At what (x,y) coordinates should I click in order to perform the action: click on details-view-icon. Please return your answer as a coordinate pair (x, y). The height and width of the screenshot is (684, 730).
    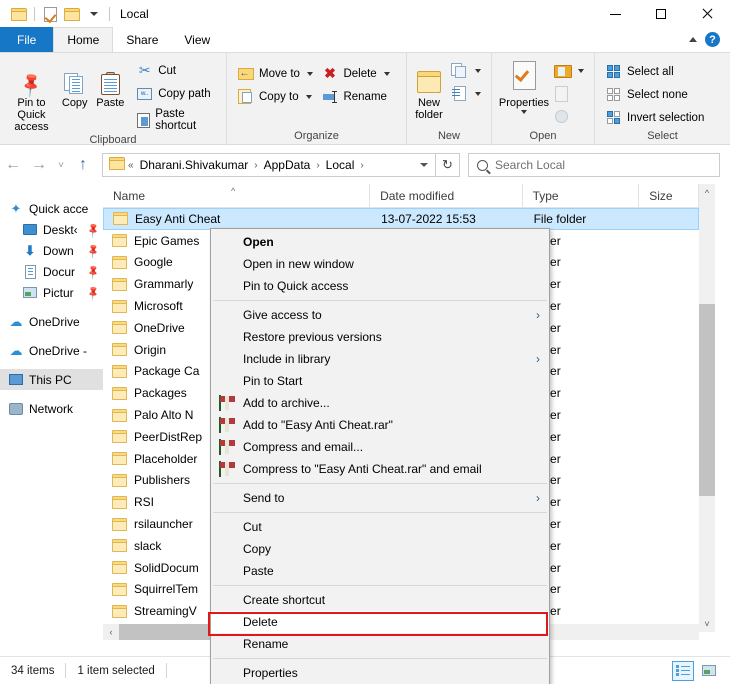
    Looking at the image, I should click on (683, 670).